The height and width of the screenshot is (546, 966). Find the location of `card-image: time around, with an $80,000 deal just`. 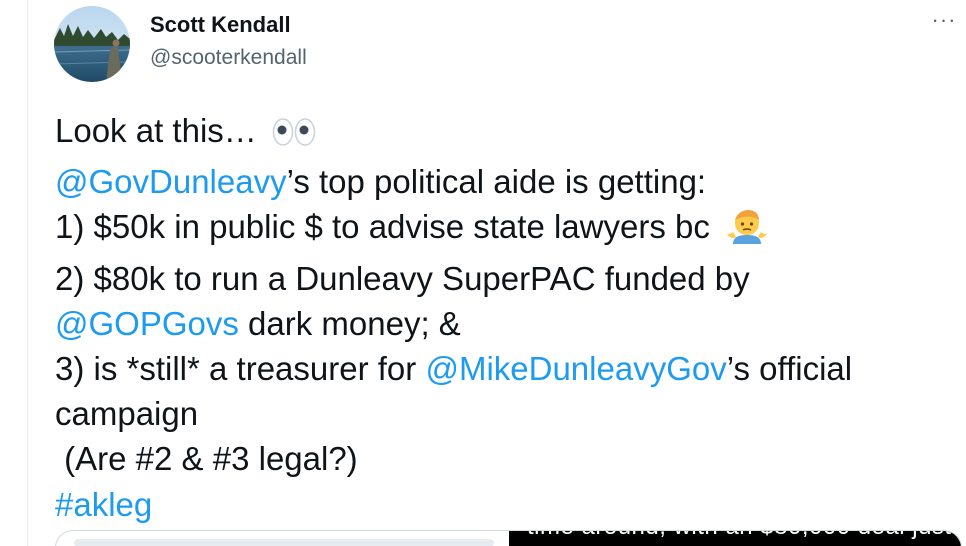

card-image: time around, with an $80,000 deal just is located at coordinates (735, 538).